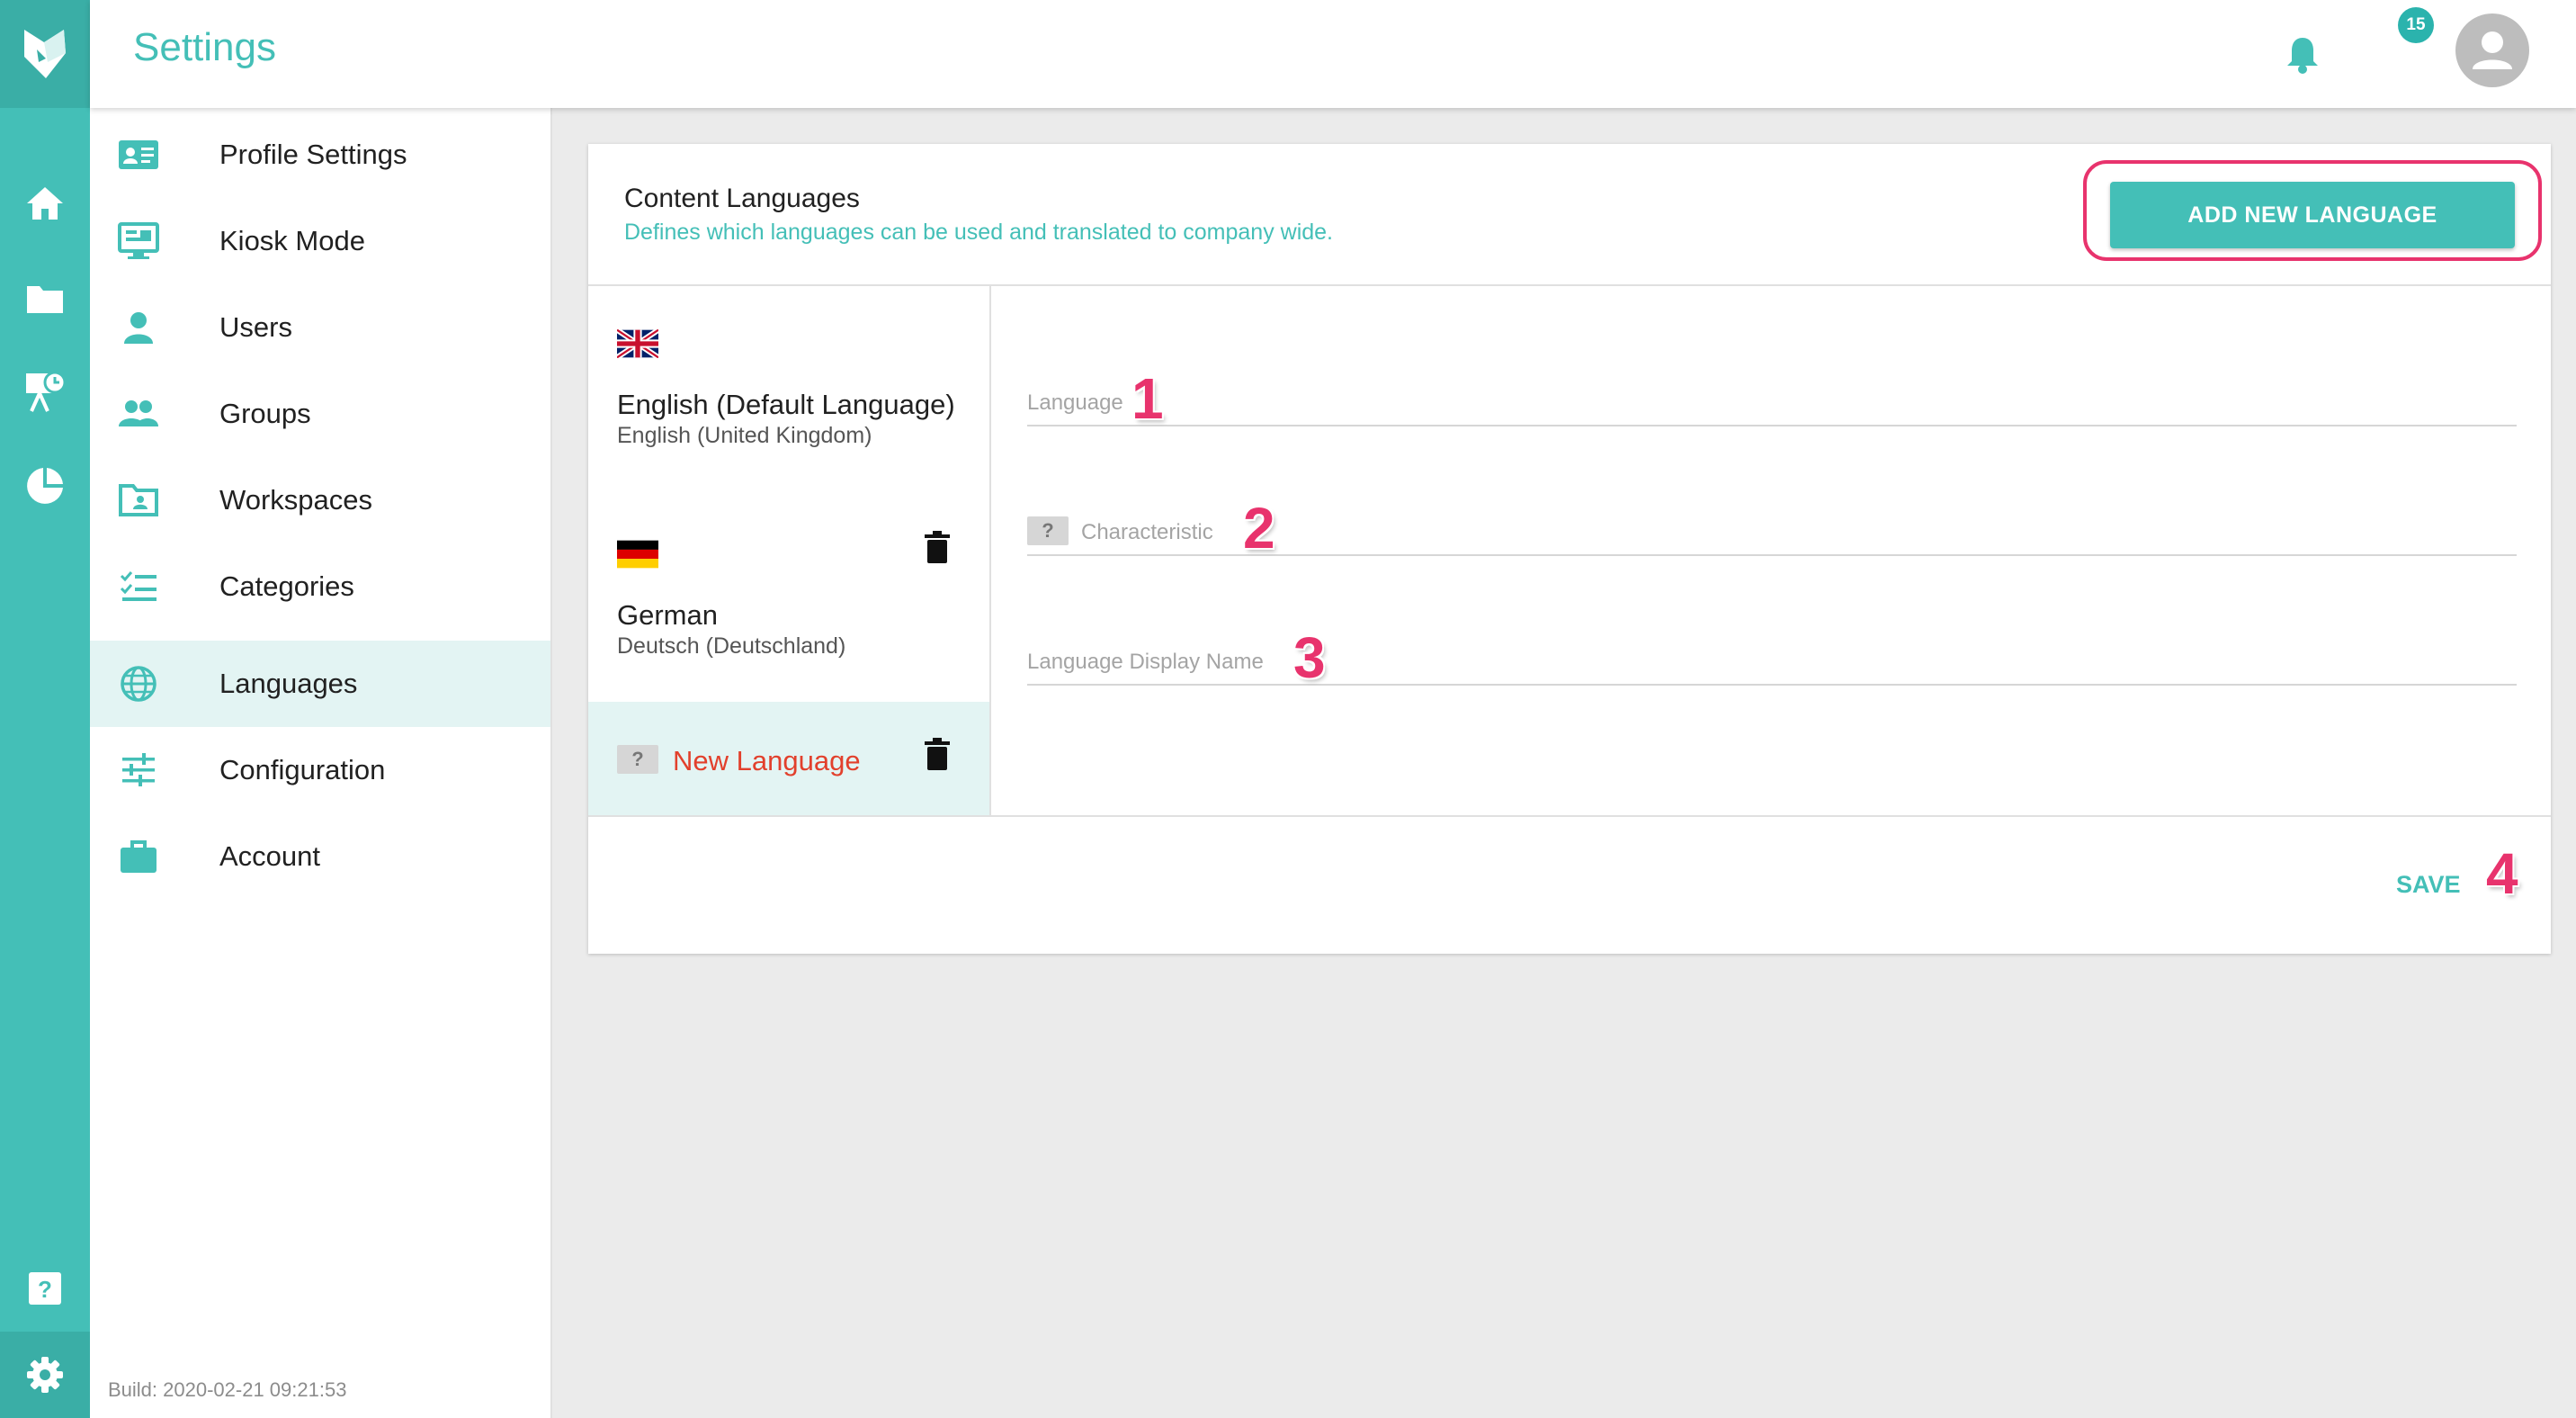 This screenshot has height=1418, width=2576. What do you see at coordinates (138, 683) in the screenshot?
I see `globe-icon` at bounding box center [138, 683].